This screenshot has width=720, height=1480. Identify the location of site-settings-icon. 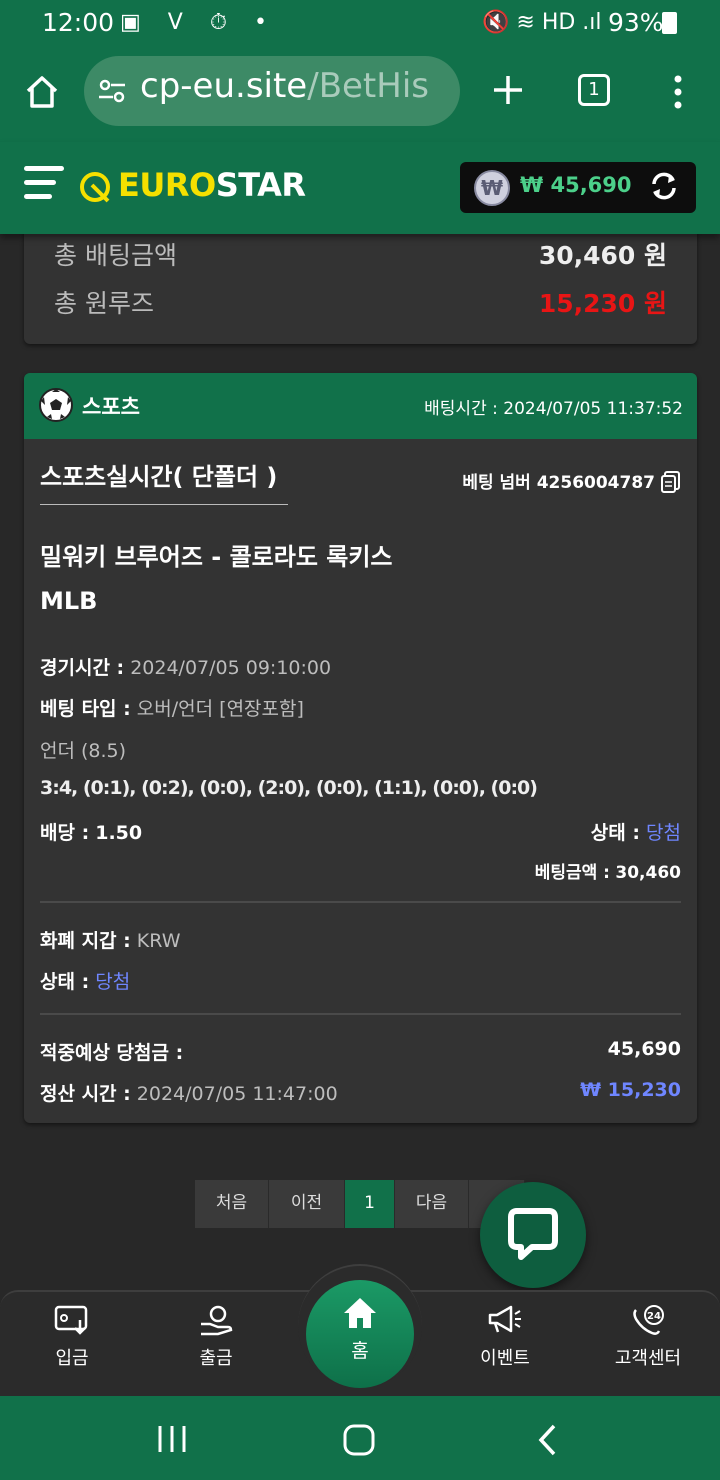
(112, 91).